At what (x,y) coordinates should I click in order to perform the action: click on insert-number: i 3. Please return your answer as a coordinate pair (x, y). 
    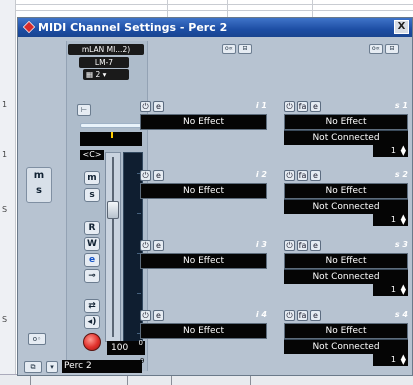
    Looking at the image, I should click on (261, 244).